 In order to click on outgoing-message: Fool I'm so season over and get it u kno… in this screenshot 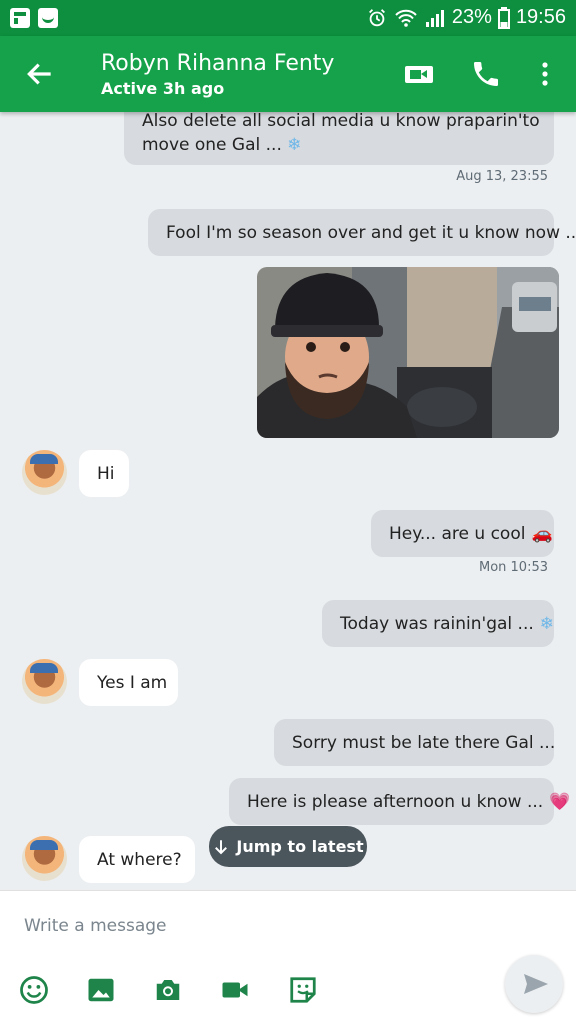, I will do `click(362, 232)`.